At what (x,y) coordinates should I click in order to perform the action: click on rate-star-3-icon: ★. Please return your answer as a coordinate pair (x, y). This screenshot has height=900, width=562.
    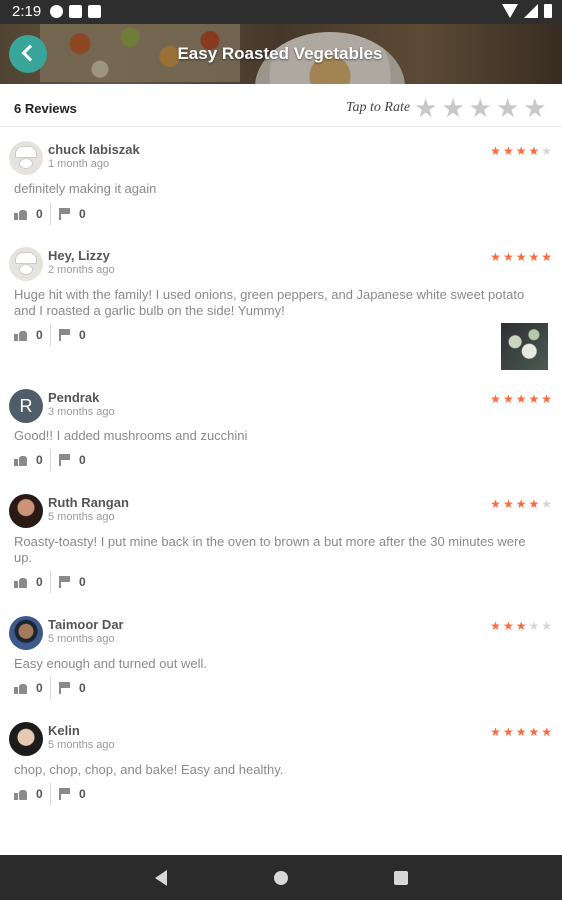
    Looking at the image, I should click on (480, 108).